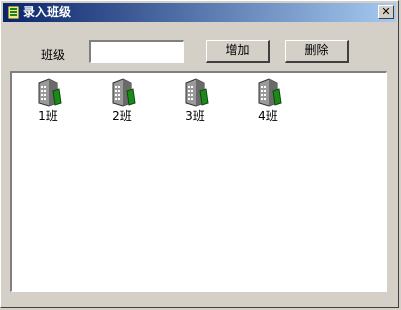 Image resolution: width=401 pixels, height=310 pixels. I want to click on close-button: ✕, so click(386, 12).